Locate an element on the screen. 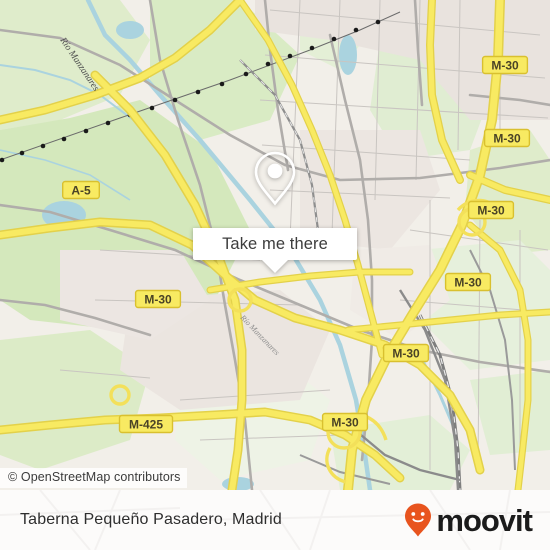  map-pin-icon is located at coordinates (275, 178).